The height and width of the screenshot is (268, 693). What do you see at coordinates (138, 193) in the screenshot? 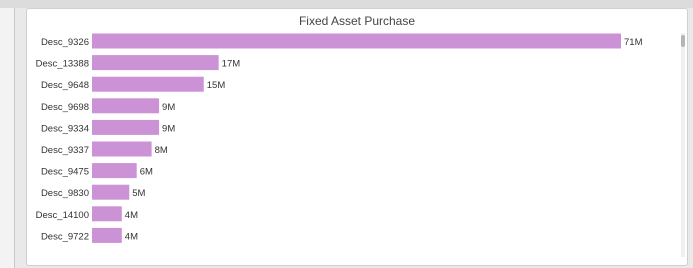
I see `data-label: 5M` at bounding box center [138, 193].